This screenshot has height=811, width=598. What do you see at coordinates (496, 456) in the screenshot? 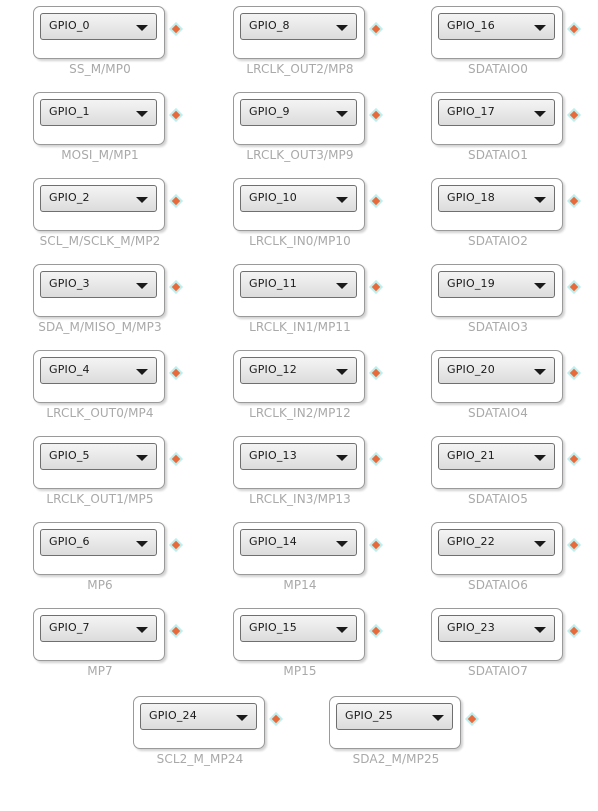
I see `gpio-dropdown: GPIO_21` at bounding box center [496, 456].